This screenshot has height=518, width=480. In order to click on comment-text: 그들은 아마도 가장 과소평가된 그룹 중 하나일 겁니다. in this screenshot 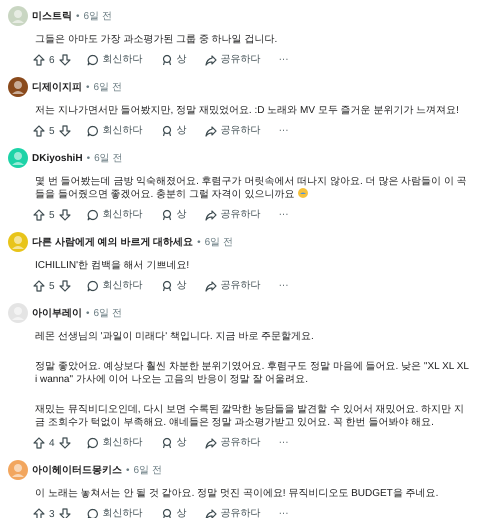, I will do `click(156, 39)`.